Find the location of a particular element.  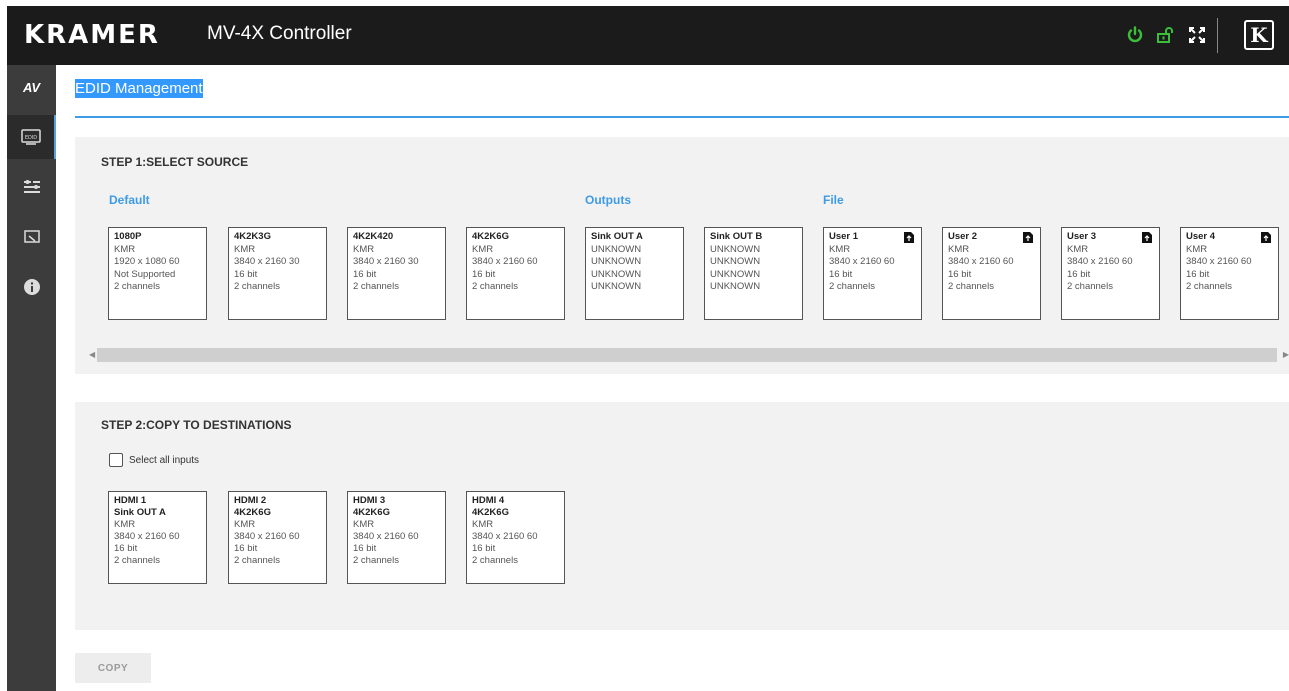

destination-input: HDMI 1 is located at coordinates (130, 500).